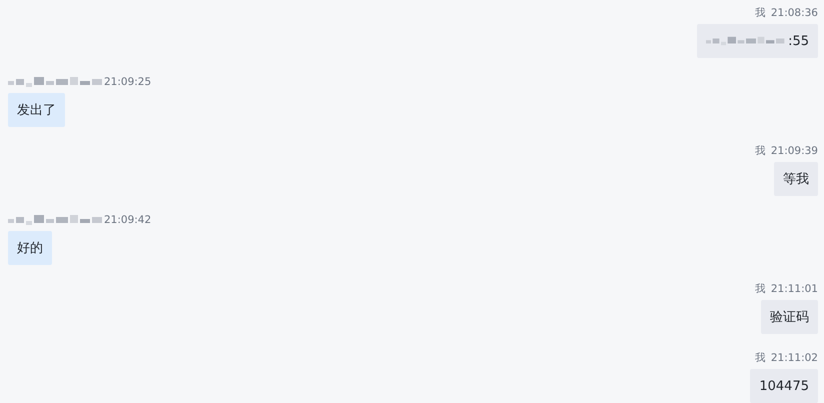 The width and height of the screenshot is (824, 403). I want to click on message-text: 发出了, so click(36, 110).